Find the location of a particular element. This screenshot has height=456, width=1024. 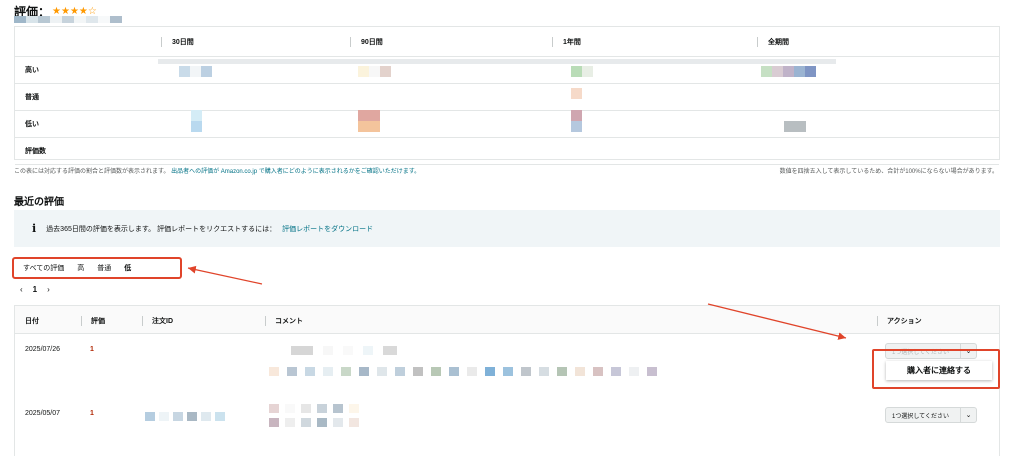

download-report-link: 評価レポートをダウンロード is located at coordinates (327, 229).